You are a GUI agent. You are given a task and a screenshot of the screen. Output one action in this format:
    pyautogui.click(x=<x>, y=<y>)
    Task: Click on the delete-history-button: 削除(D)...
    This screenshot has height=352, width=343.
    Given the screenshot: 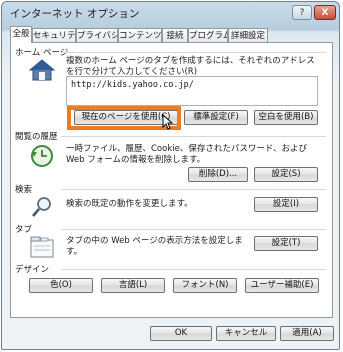 What is the action you would take?
    pyautogui.click(x=218, y=174)
    